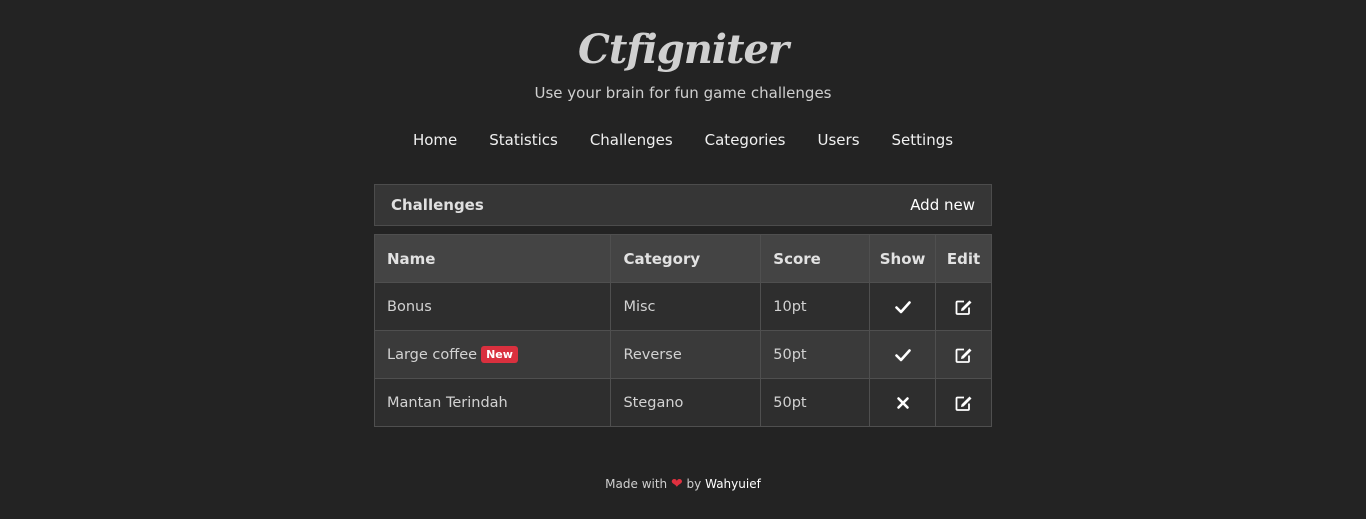  I want to click on add-new-button: Add new, so click(942, 205).